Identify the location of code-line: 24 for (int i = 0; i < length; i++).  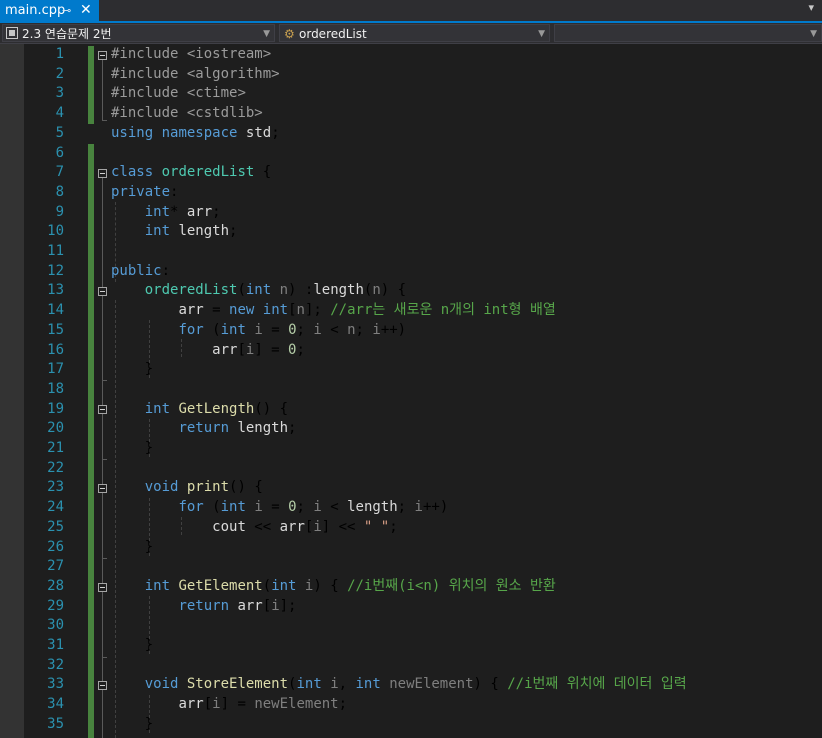
(411, 508).